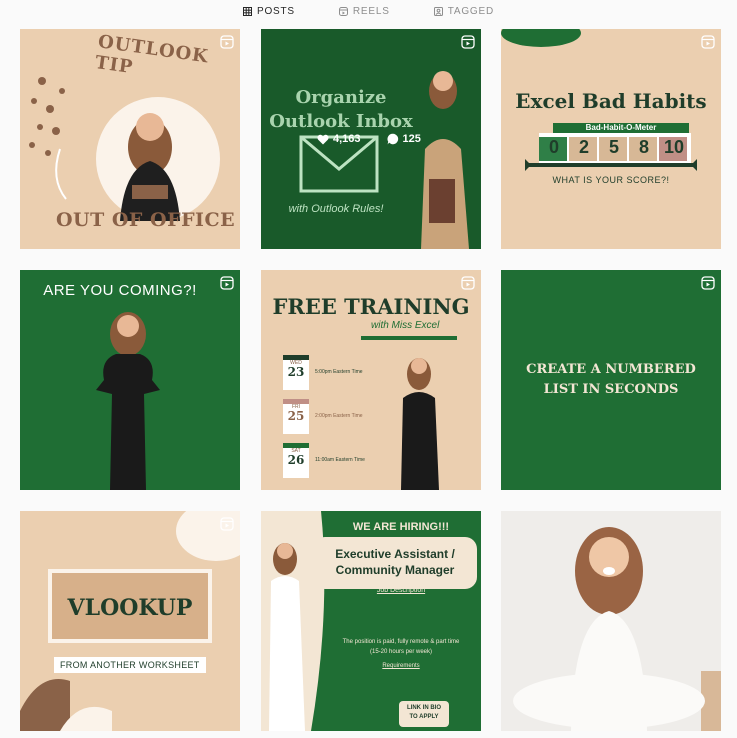 The image size is (737, 738). What do you see at coordinates (371, 11) in the screenshot?
I see `tab-reels-label: REELS` at bounding box center [371, 11].